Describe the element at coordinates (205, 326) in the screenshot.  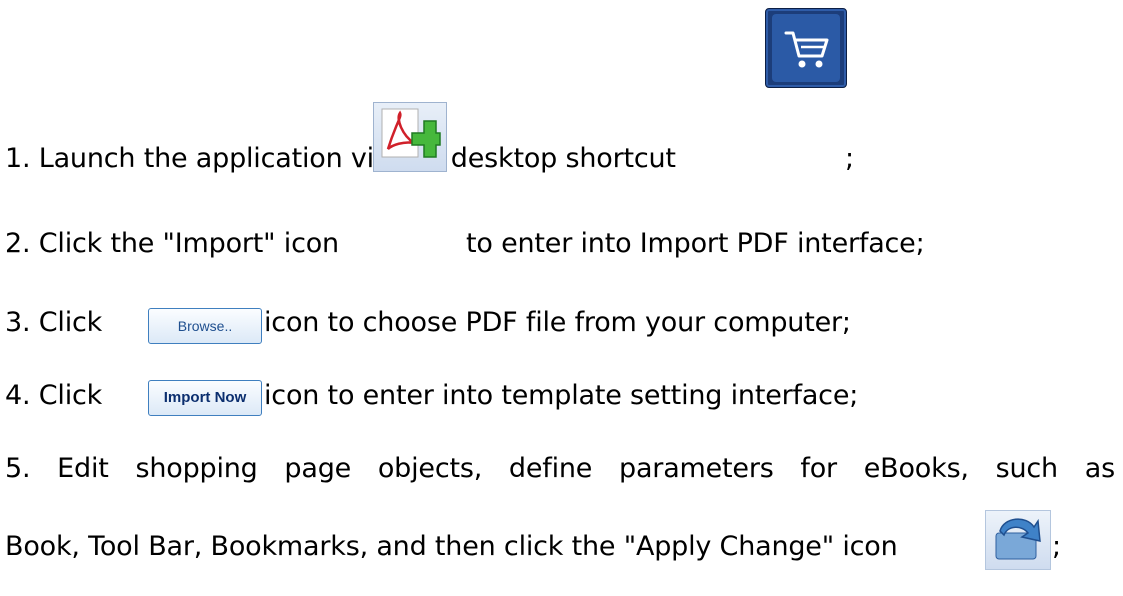
I see `browse-button: Browse..` at that location.